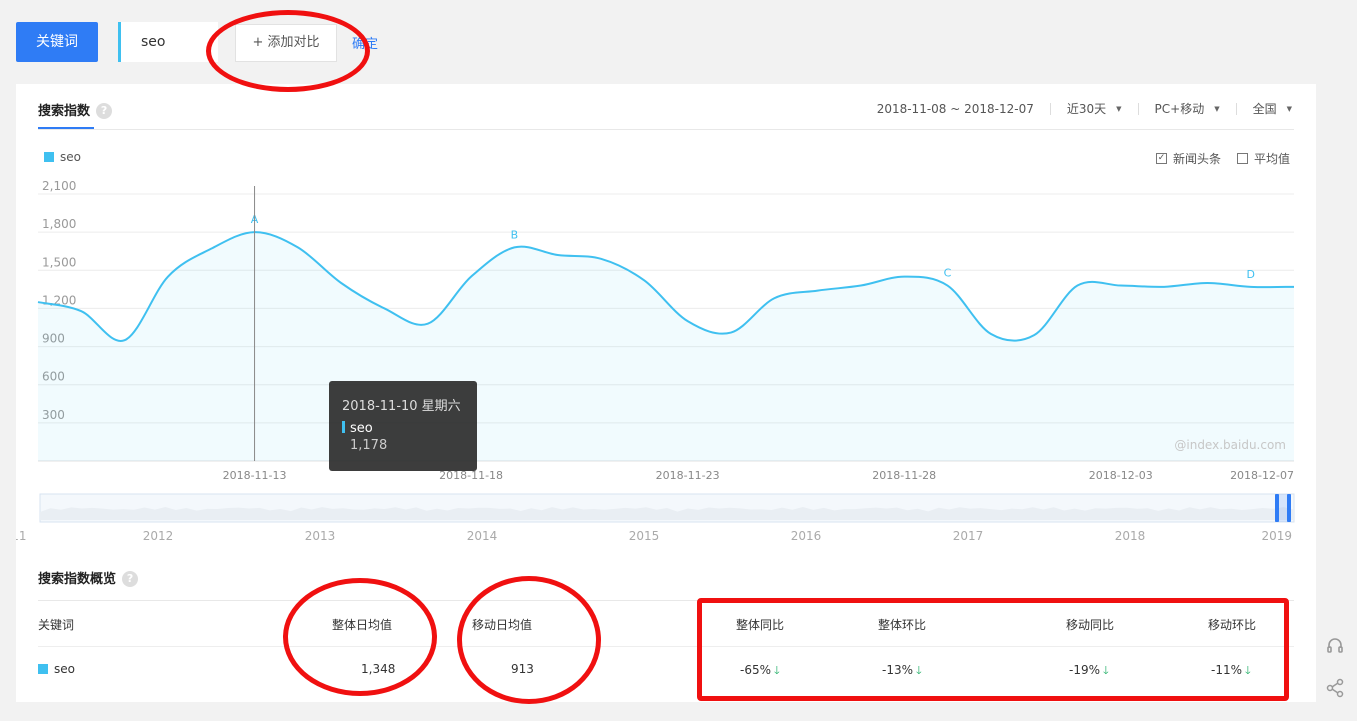  What do you see at coordinates (666, 129) in the screenshot?
I see `tab-divider` at bounding box center [666, 129].